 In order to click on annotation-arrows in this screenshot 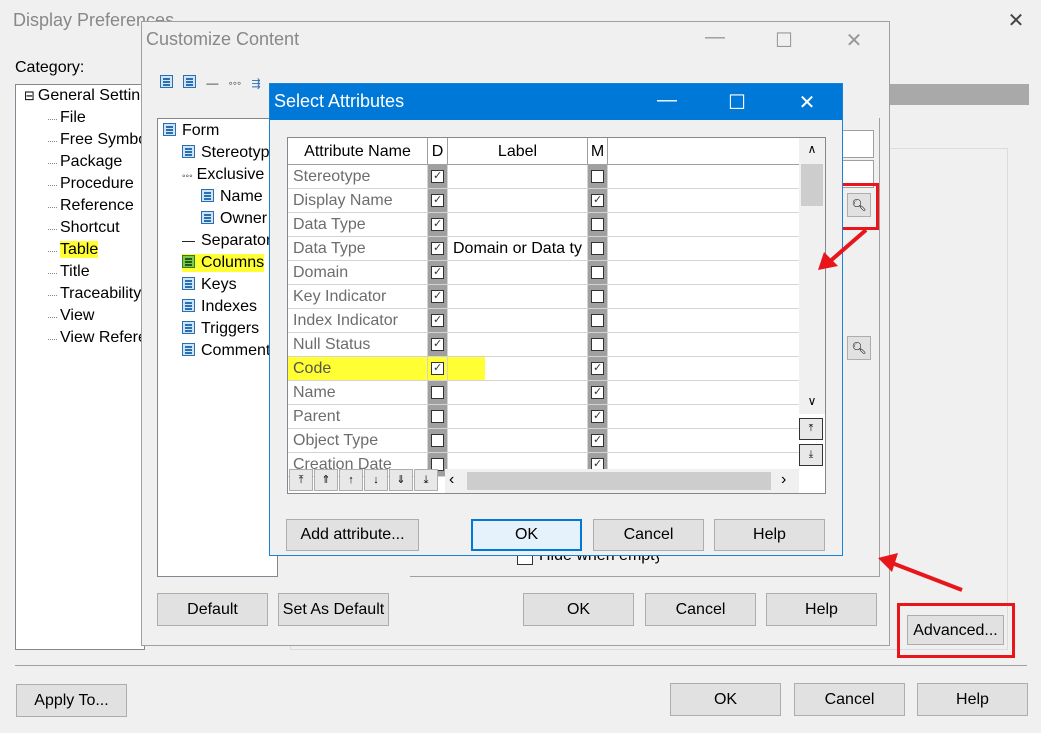, I will do `click(890, 410)`.